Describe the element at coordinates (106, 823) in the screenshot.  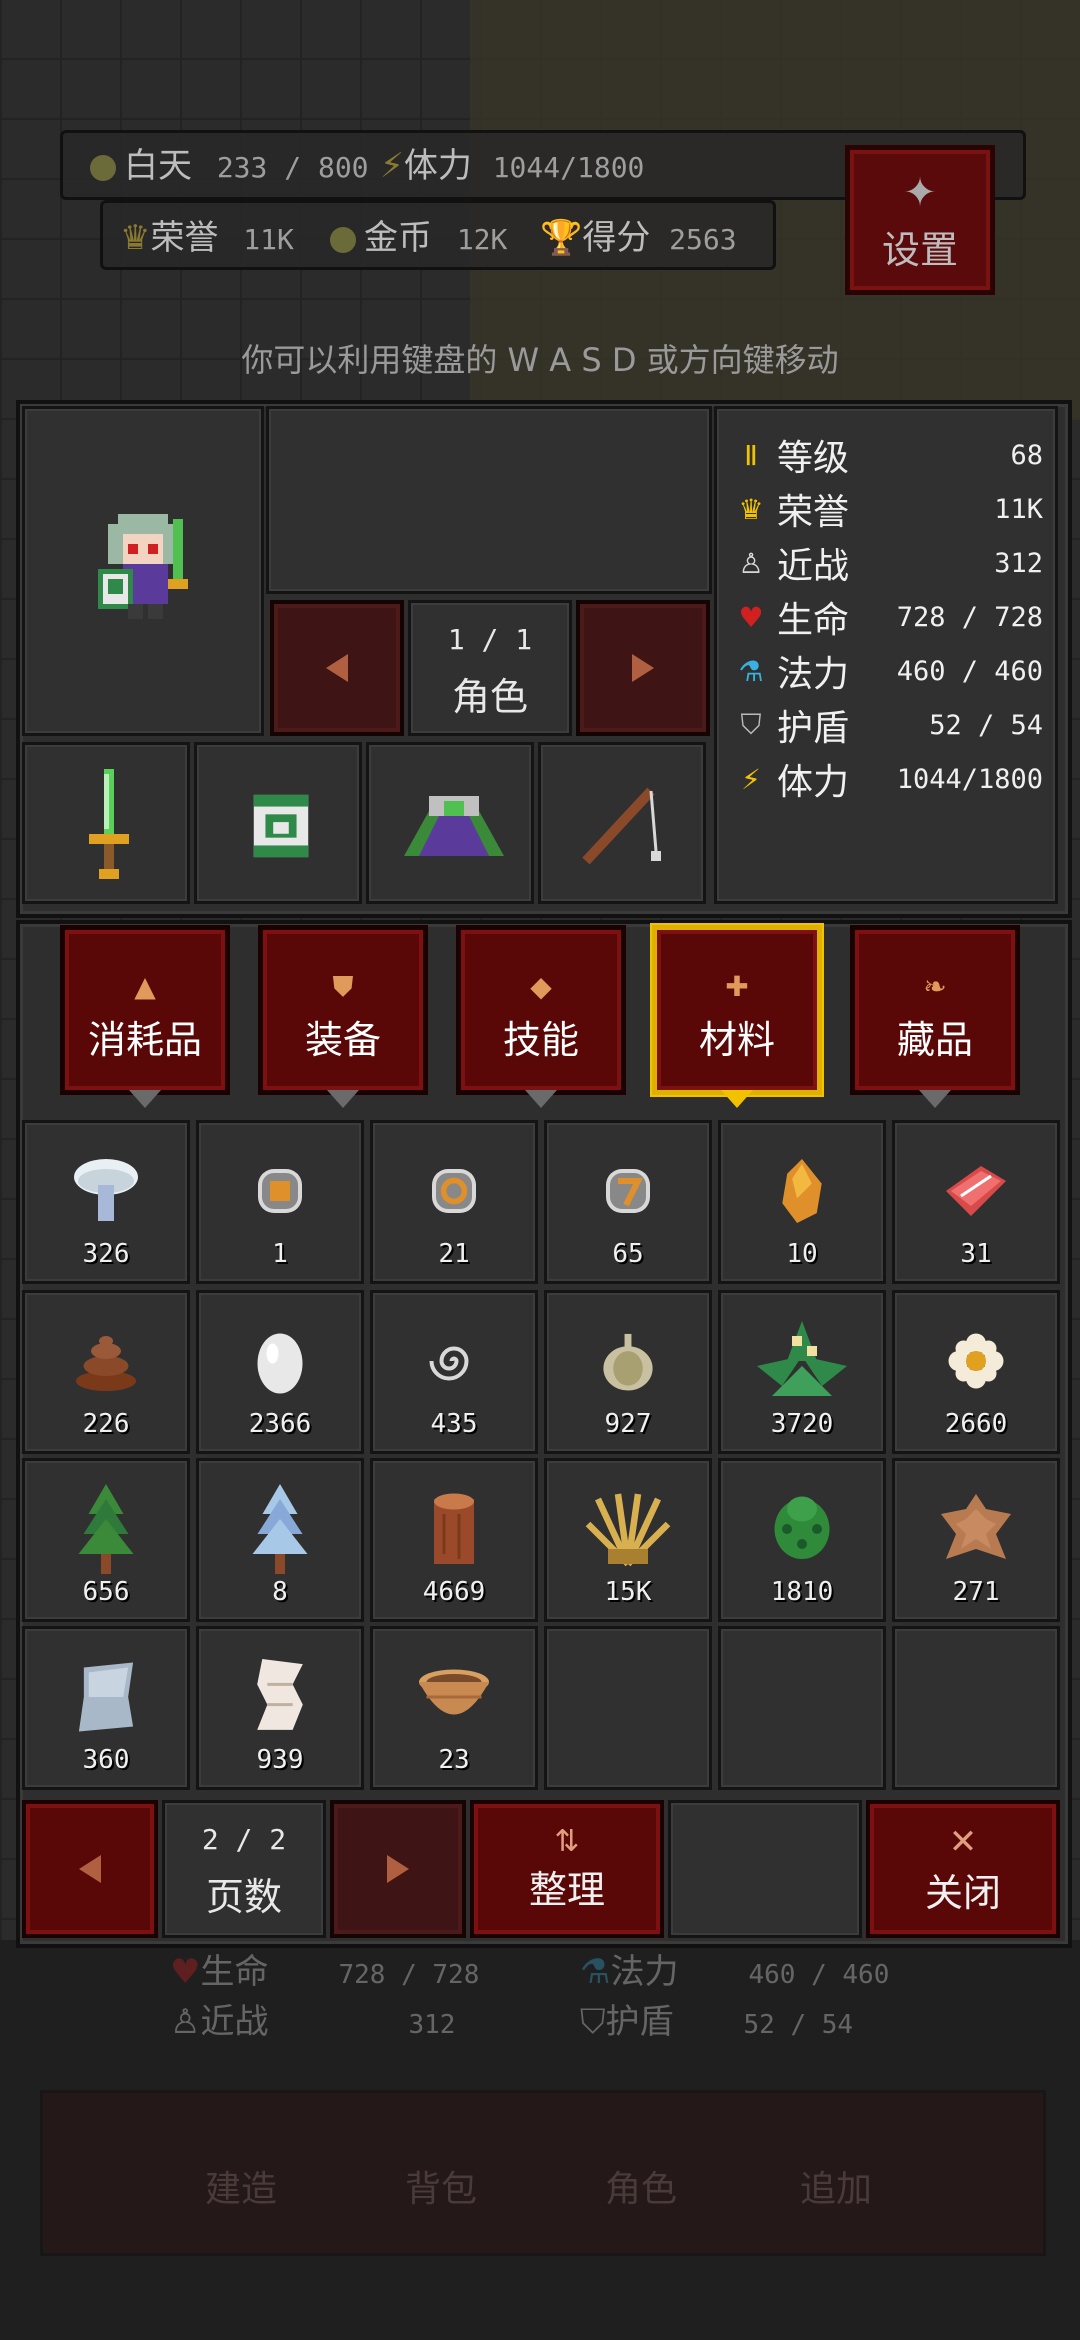
I see `equip-slot-weapon` at that location.